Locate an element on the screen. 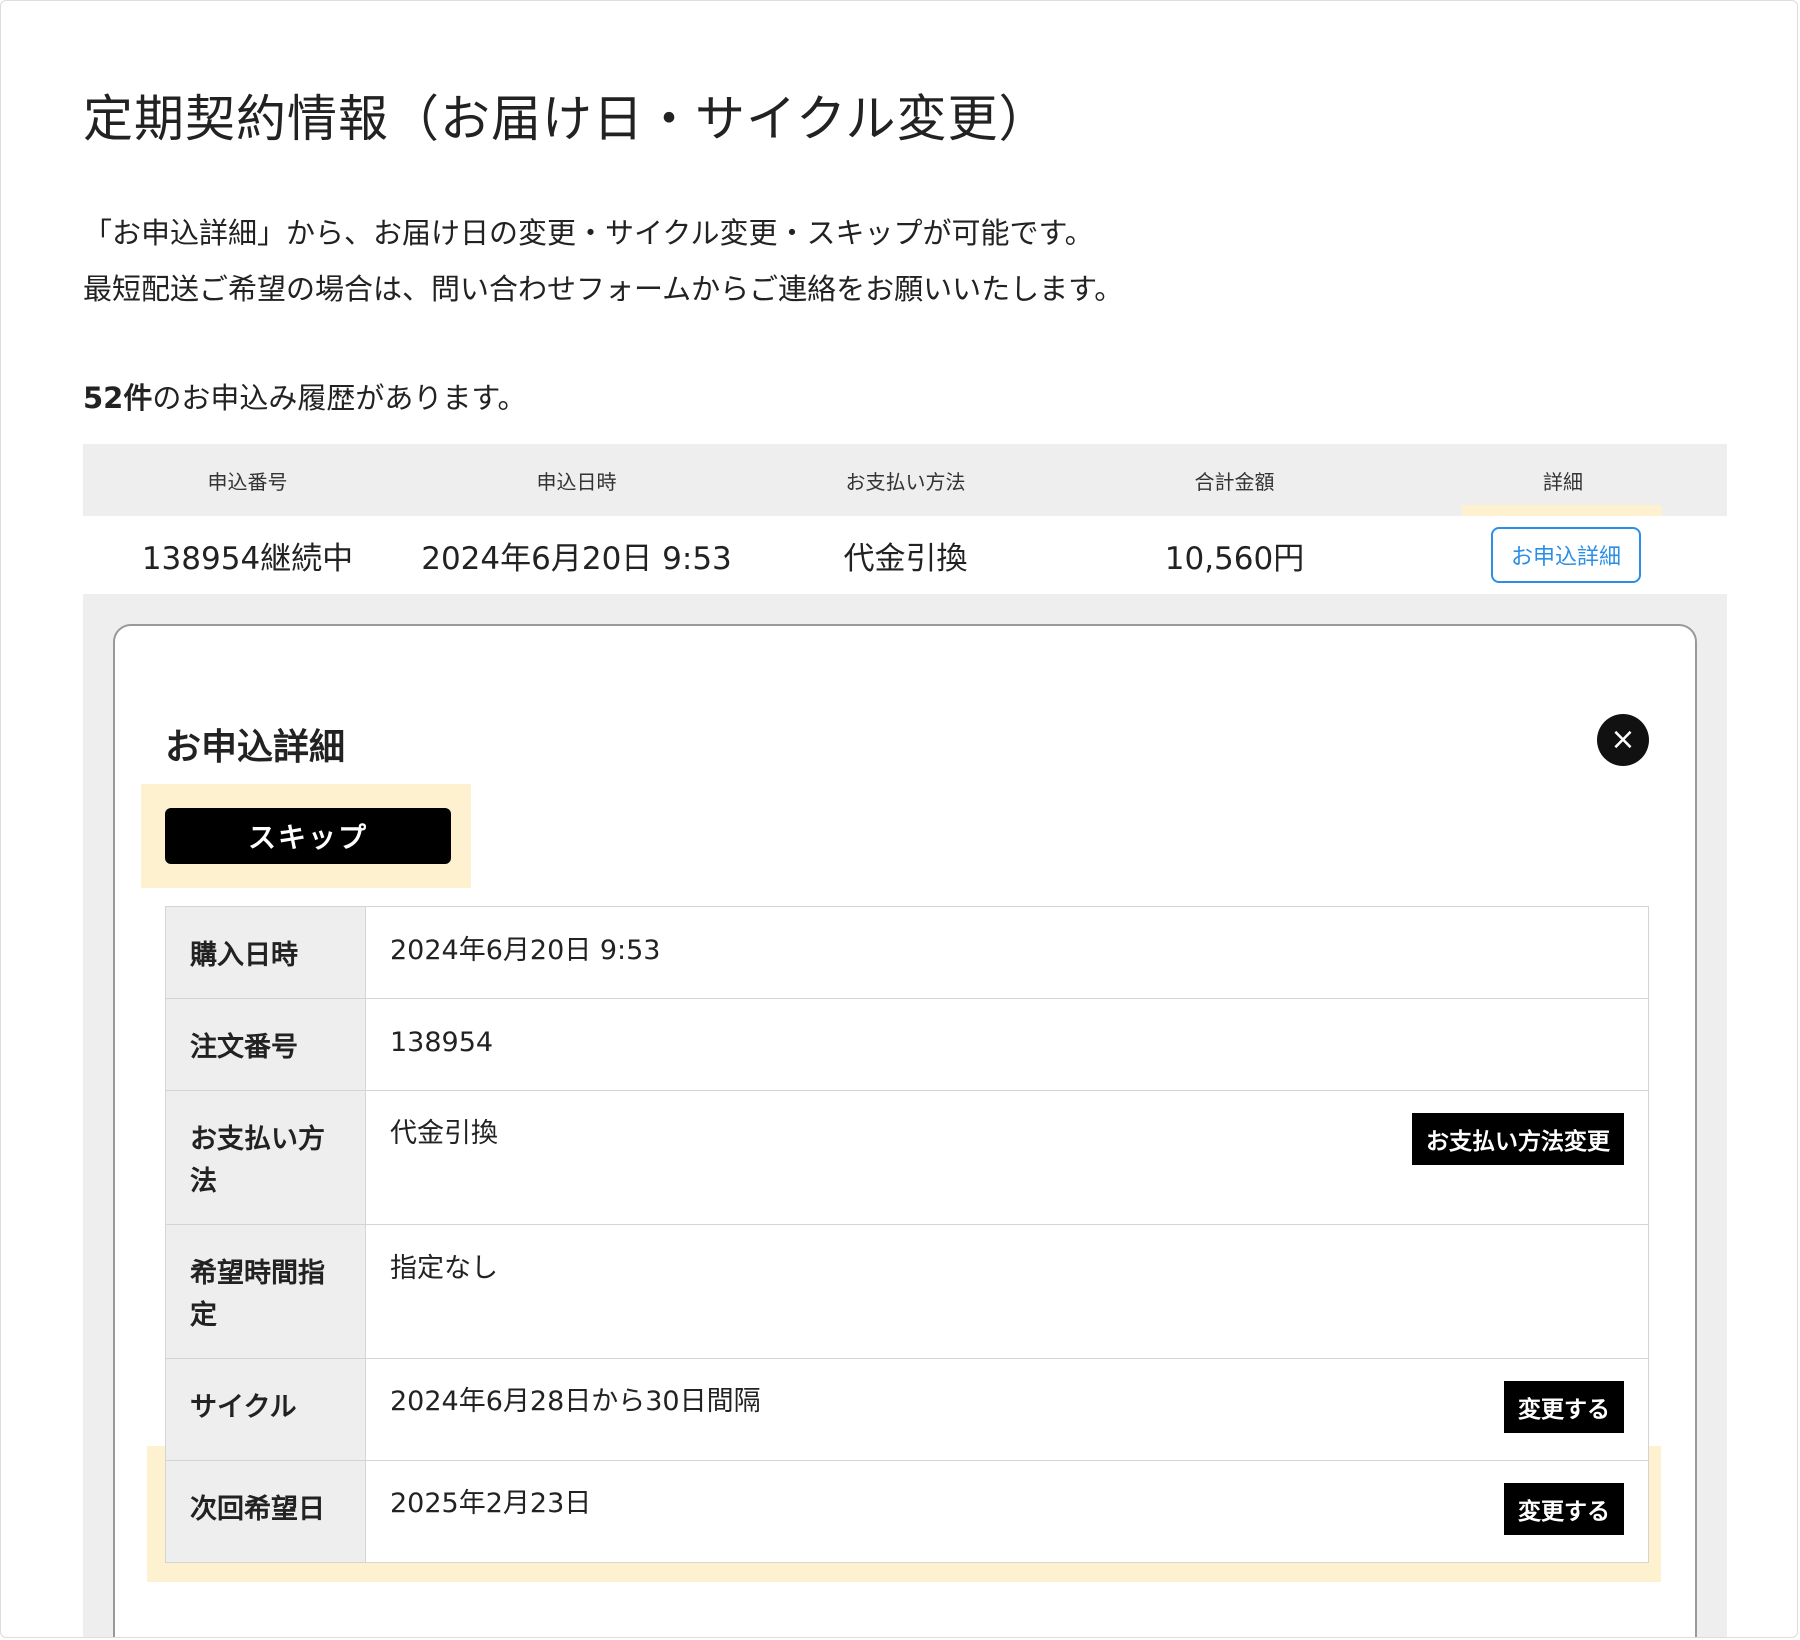  order-count-suffix: のお申込み履歴があります。 is located at coordinates (339, 398).